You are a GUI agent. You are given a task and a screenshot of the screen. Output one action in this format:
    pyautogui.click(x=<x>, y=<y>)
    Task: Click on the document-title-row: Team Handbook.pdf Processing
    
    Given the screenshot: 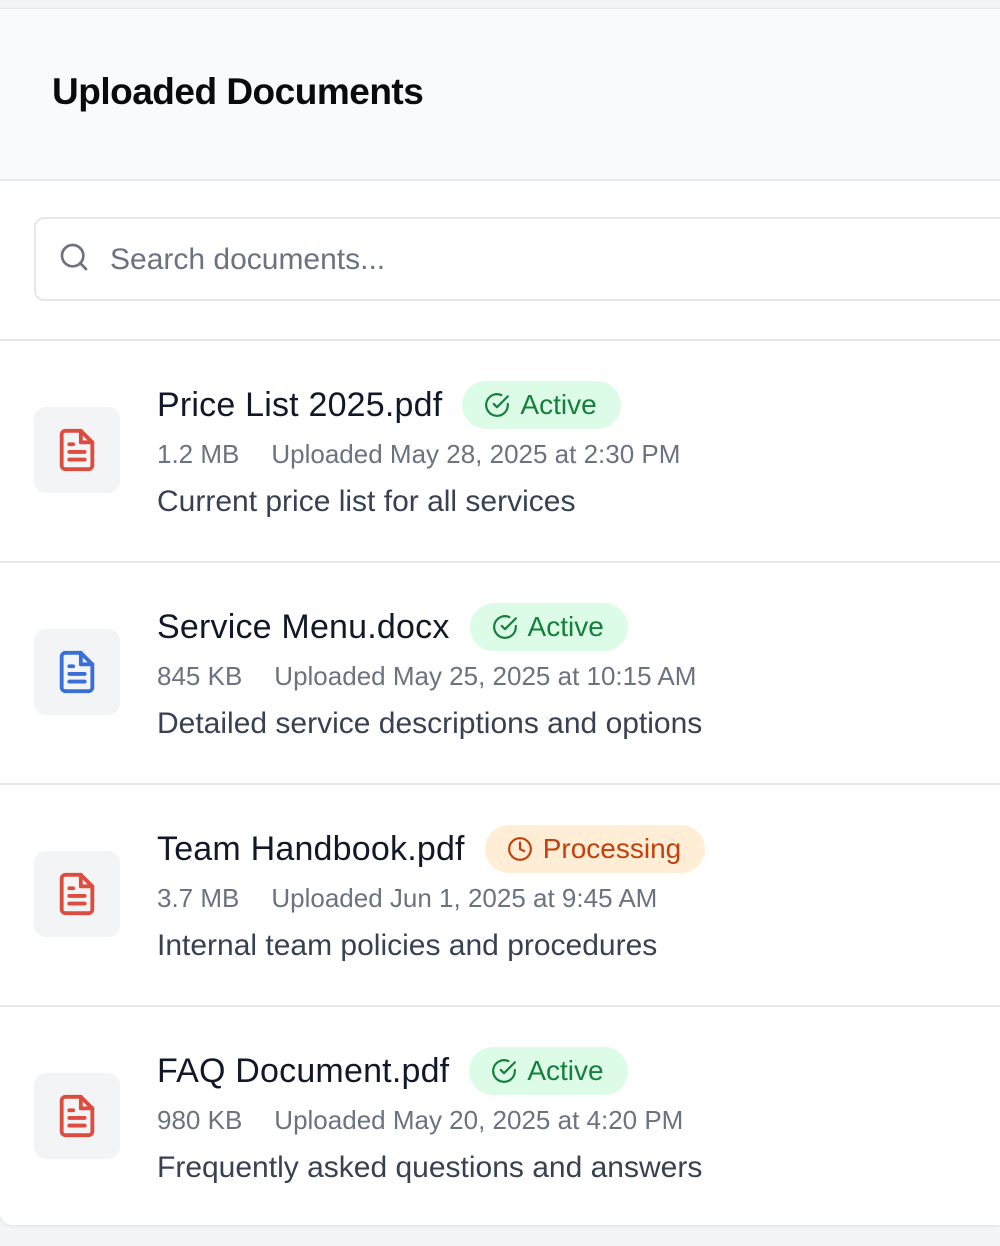 What is the action you would take?
    pyautogui.click(x=431, y=849)
    